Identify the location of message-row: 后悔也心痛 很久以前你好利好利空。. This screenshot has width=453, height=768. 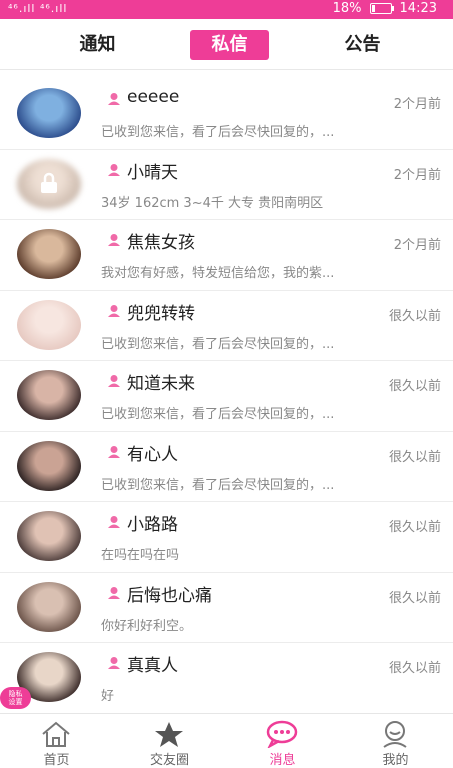
(226, 608).